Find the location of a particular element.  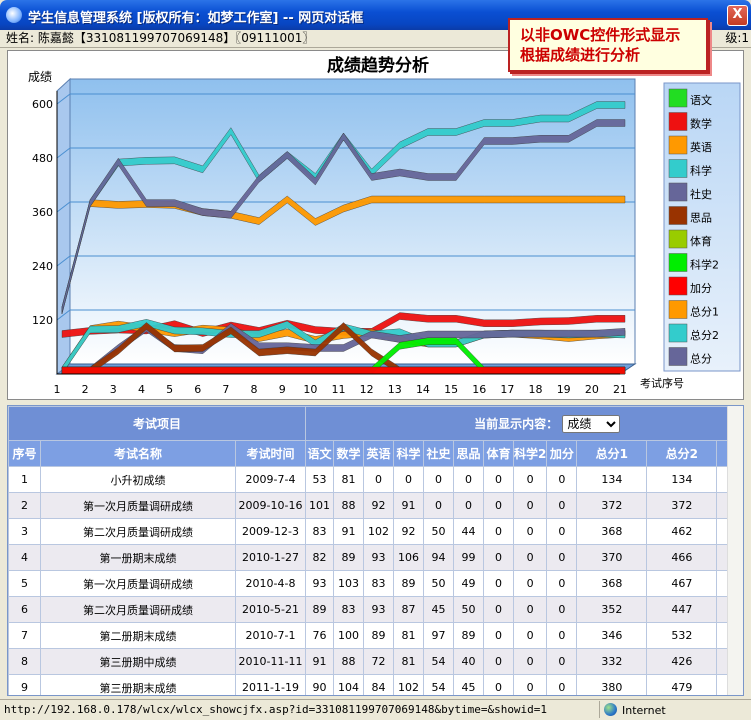

table-cell: 532 is located at coordinates (682, 635).